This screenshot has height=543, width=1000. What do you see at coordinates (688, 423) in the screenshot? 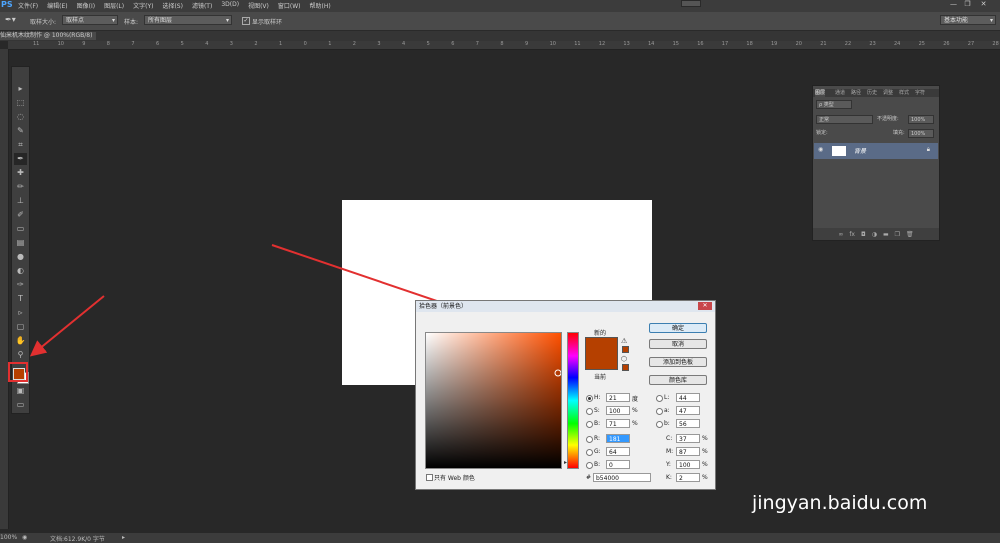
I see `b-lab-field: 56` at bounding box center [688, 423].